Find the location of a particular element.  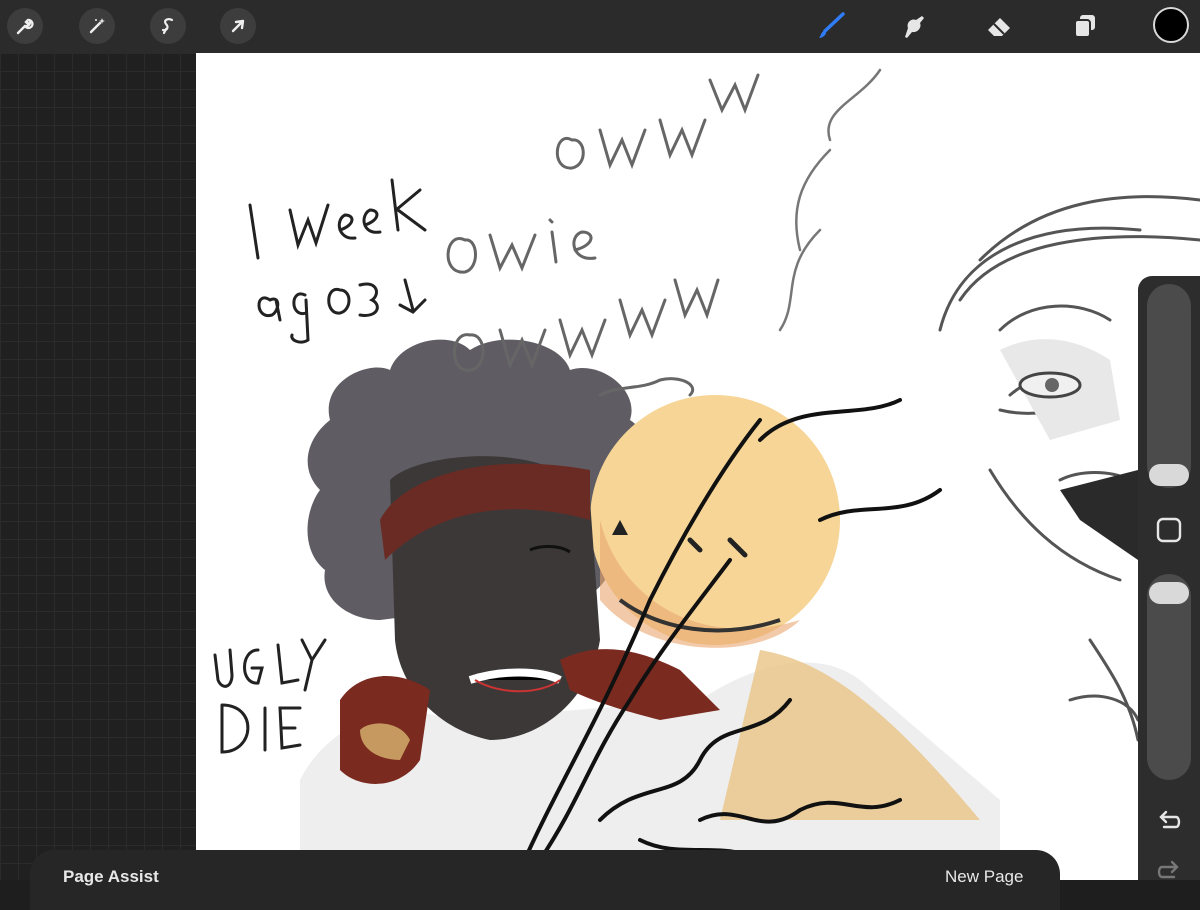

new-page-button: New Page is located at coordinates (984, 877).